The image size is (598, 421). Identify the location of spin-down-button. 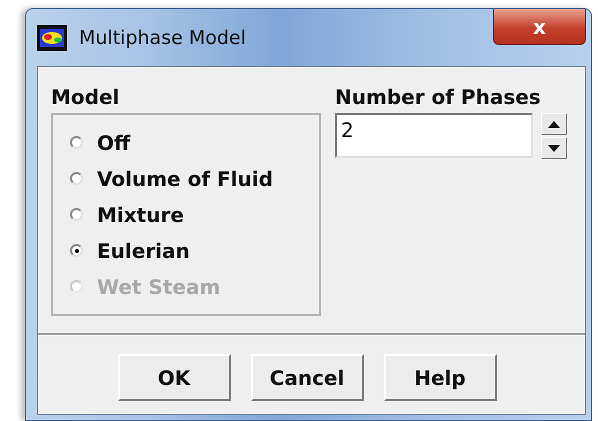
(554, 148).